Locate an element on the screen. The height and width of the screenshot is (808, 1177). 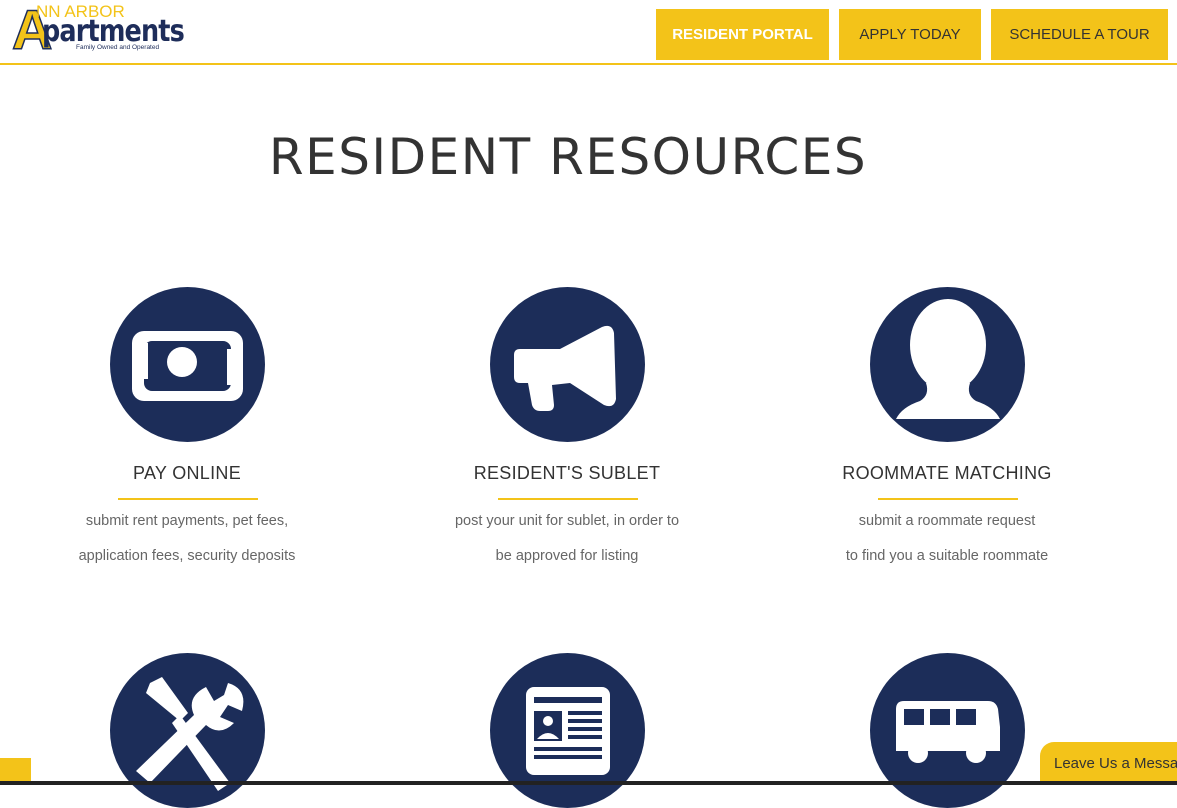
leave-message-chat-tab: Leave Us a Message is located at coordinates (1108, 763).